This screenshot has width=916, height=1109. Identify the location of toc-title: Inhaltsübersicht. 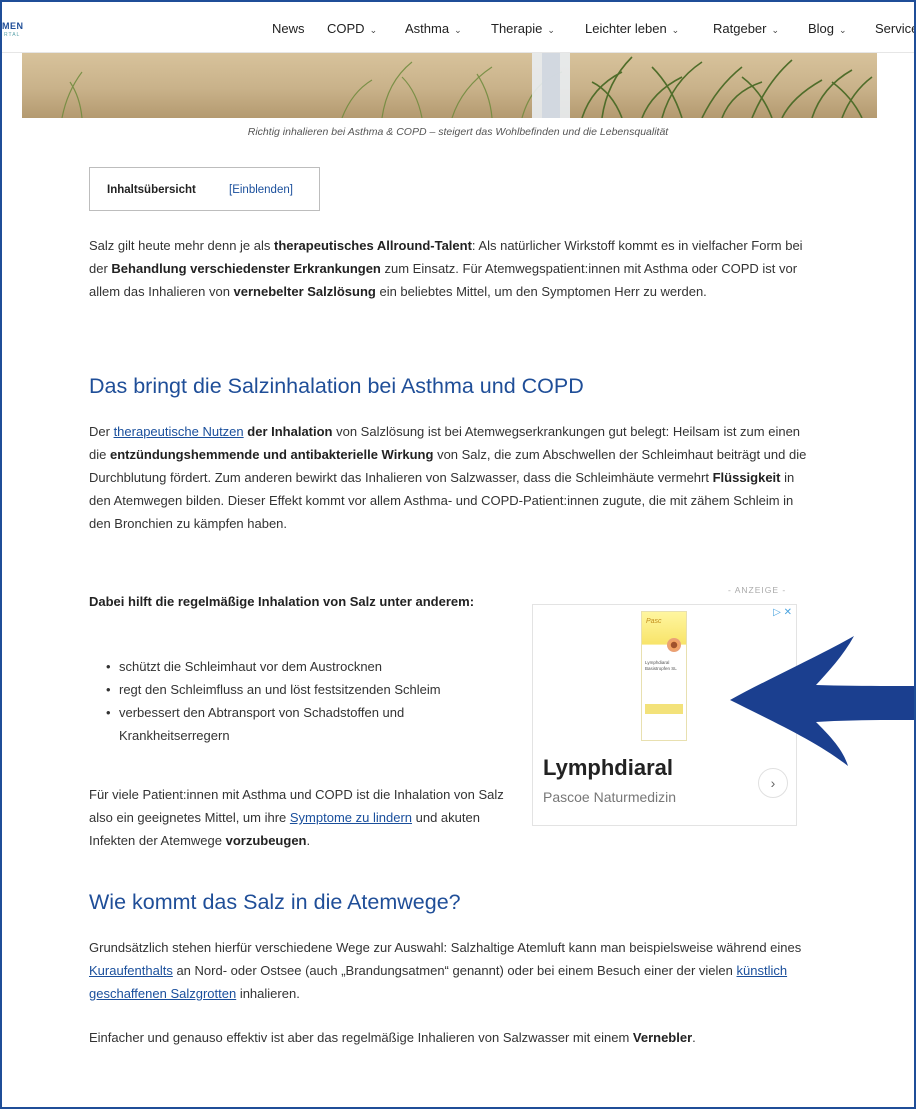
(151, 190).